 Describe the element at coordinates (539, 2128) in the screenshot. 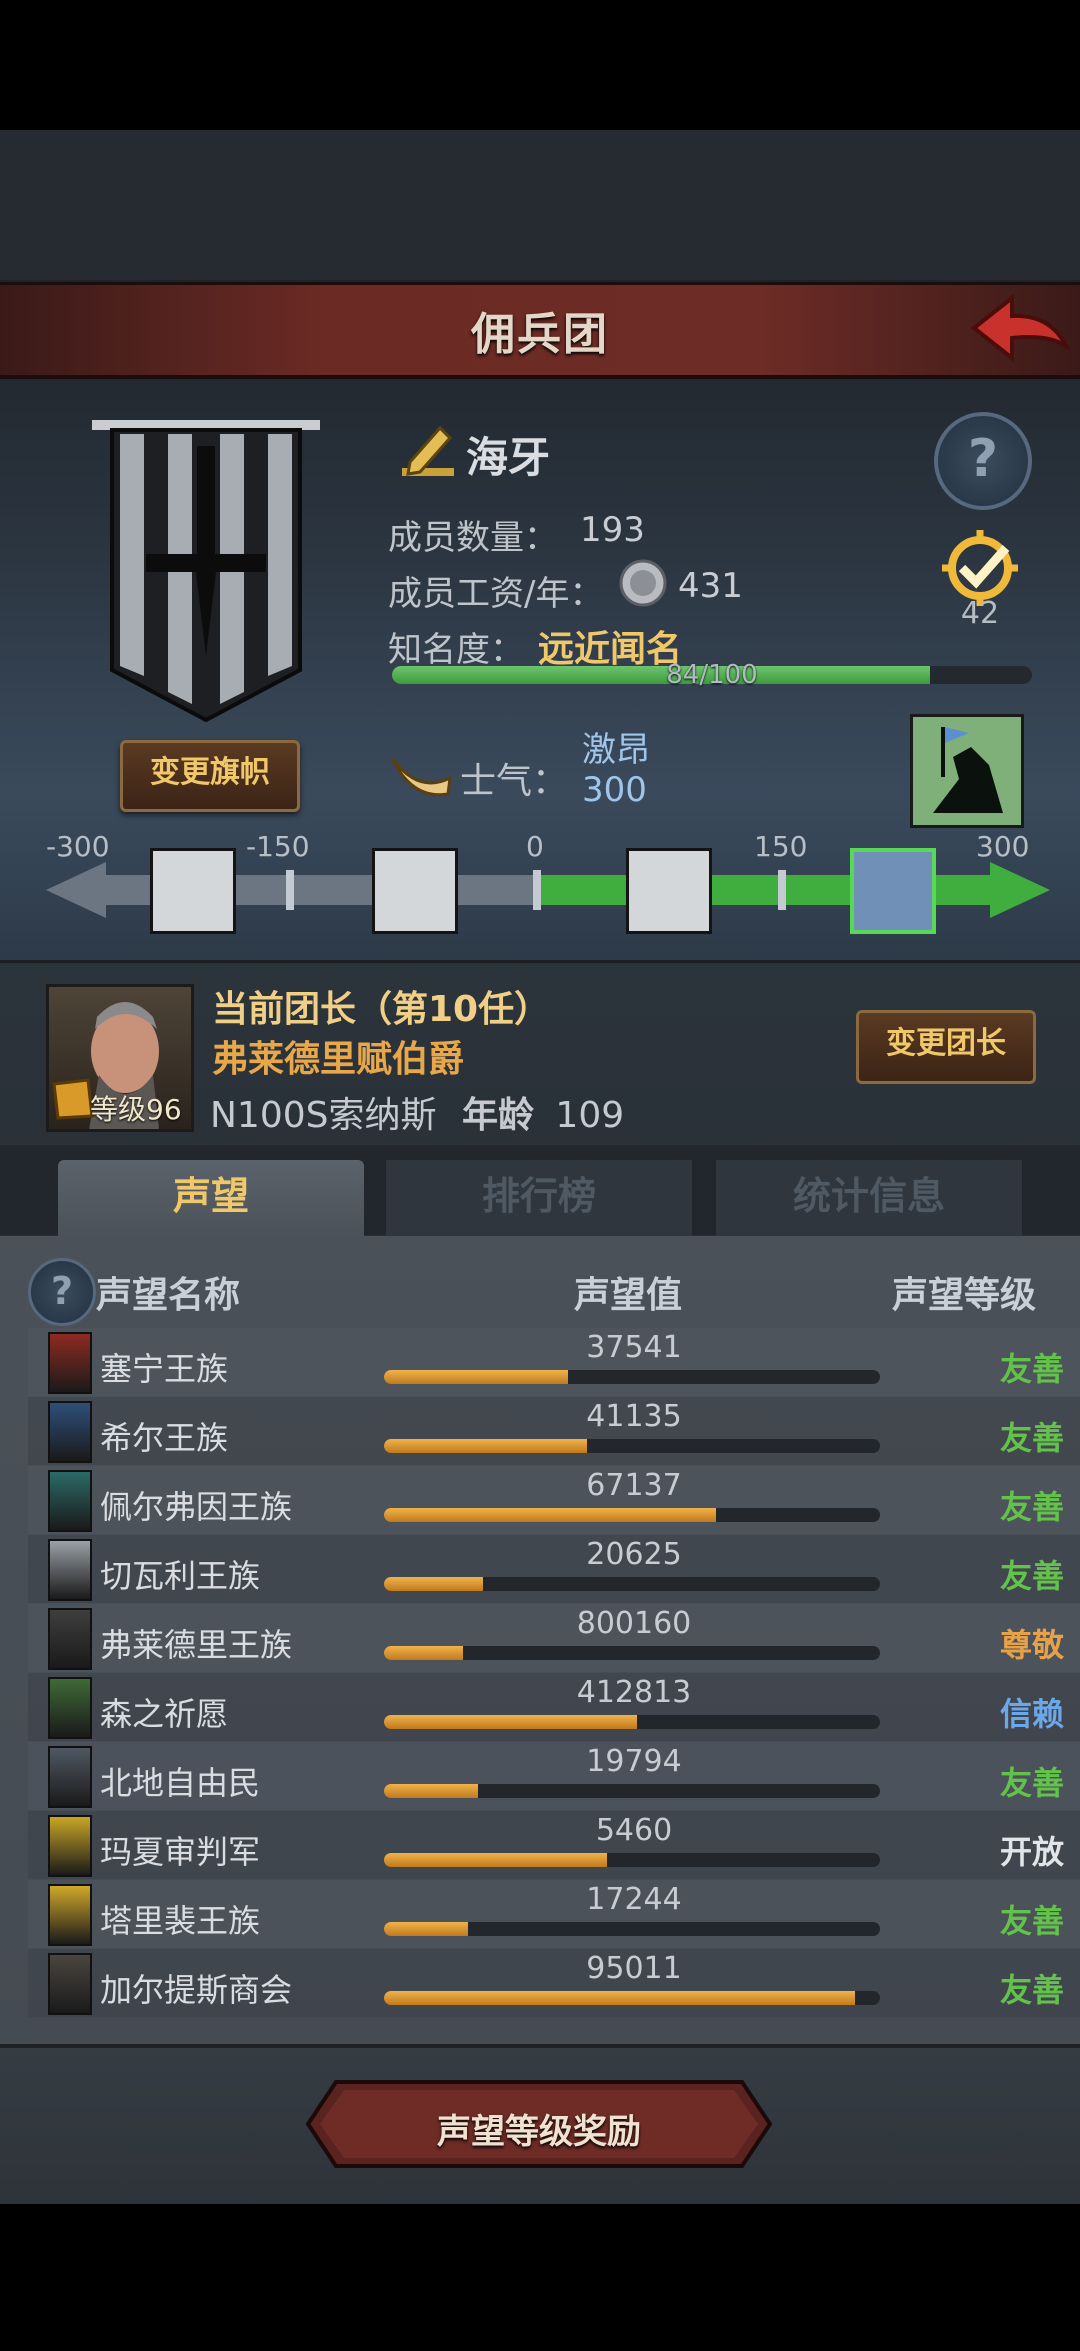

I see `reputation-reward-button: 声望等级奖励` at that location.